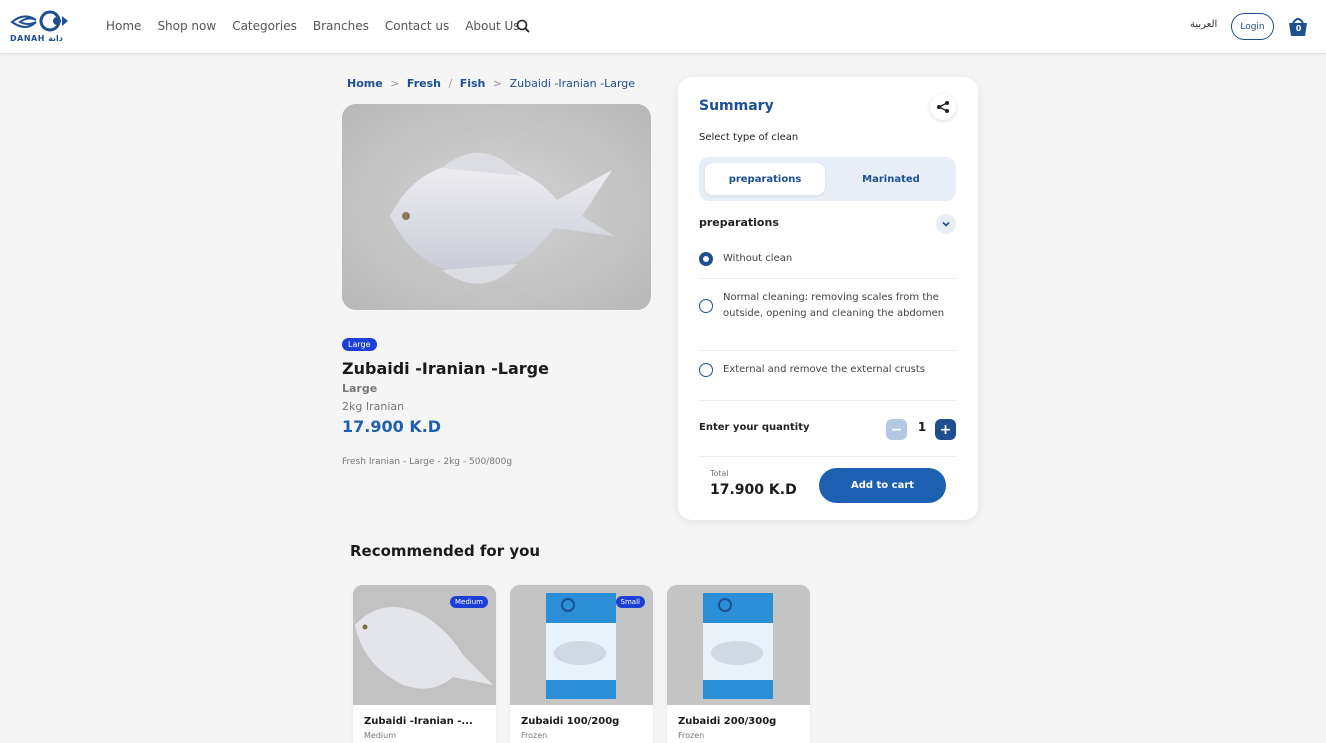  What do you see at coordinates (727, 721) in the screenshot?
I see `card-title: Zubaidi 200/300g` at bounding box center [727, 721].